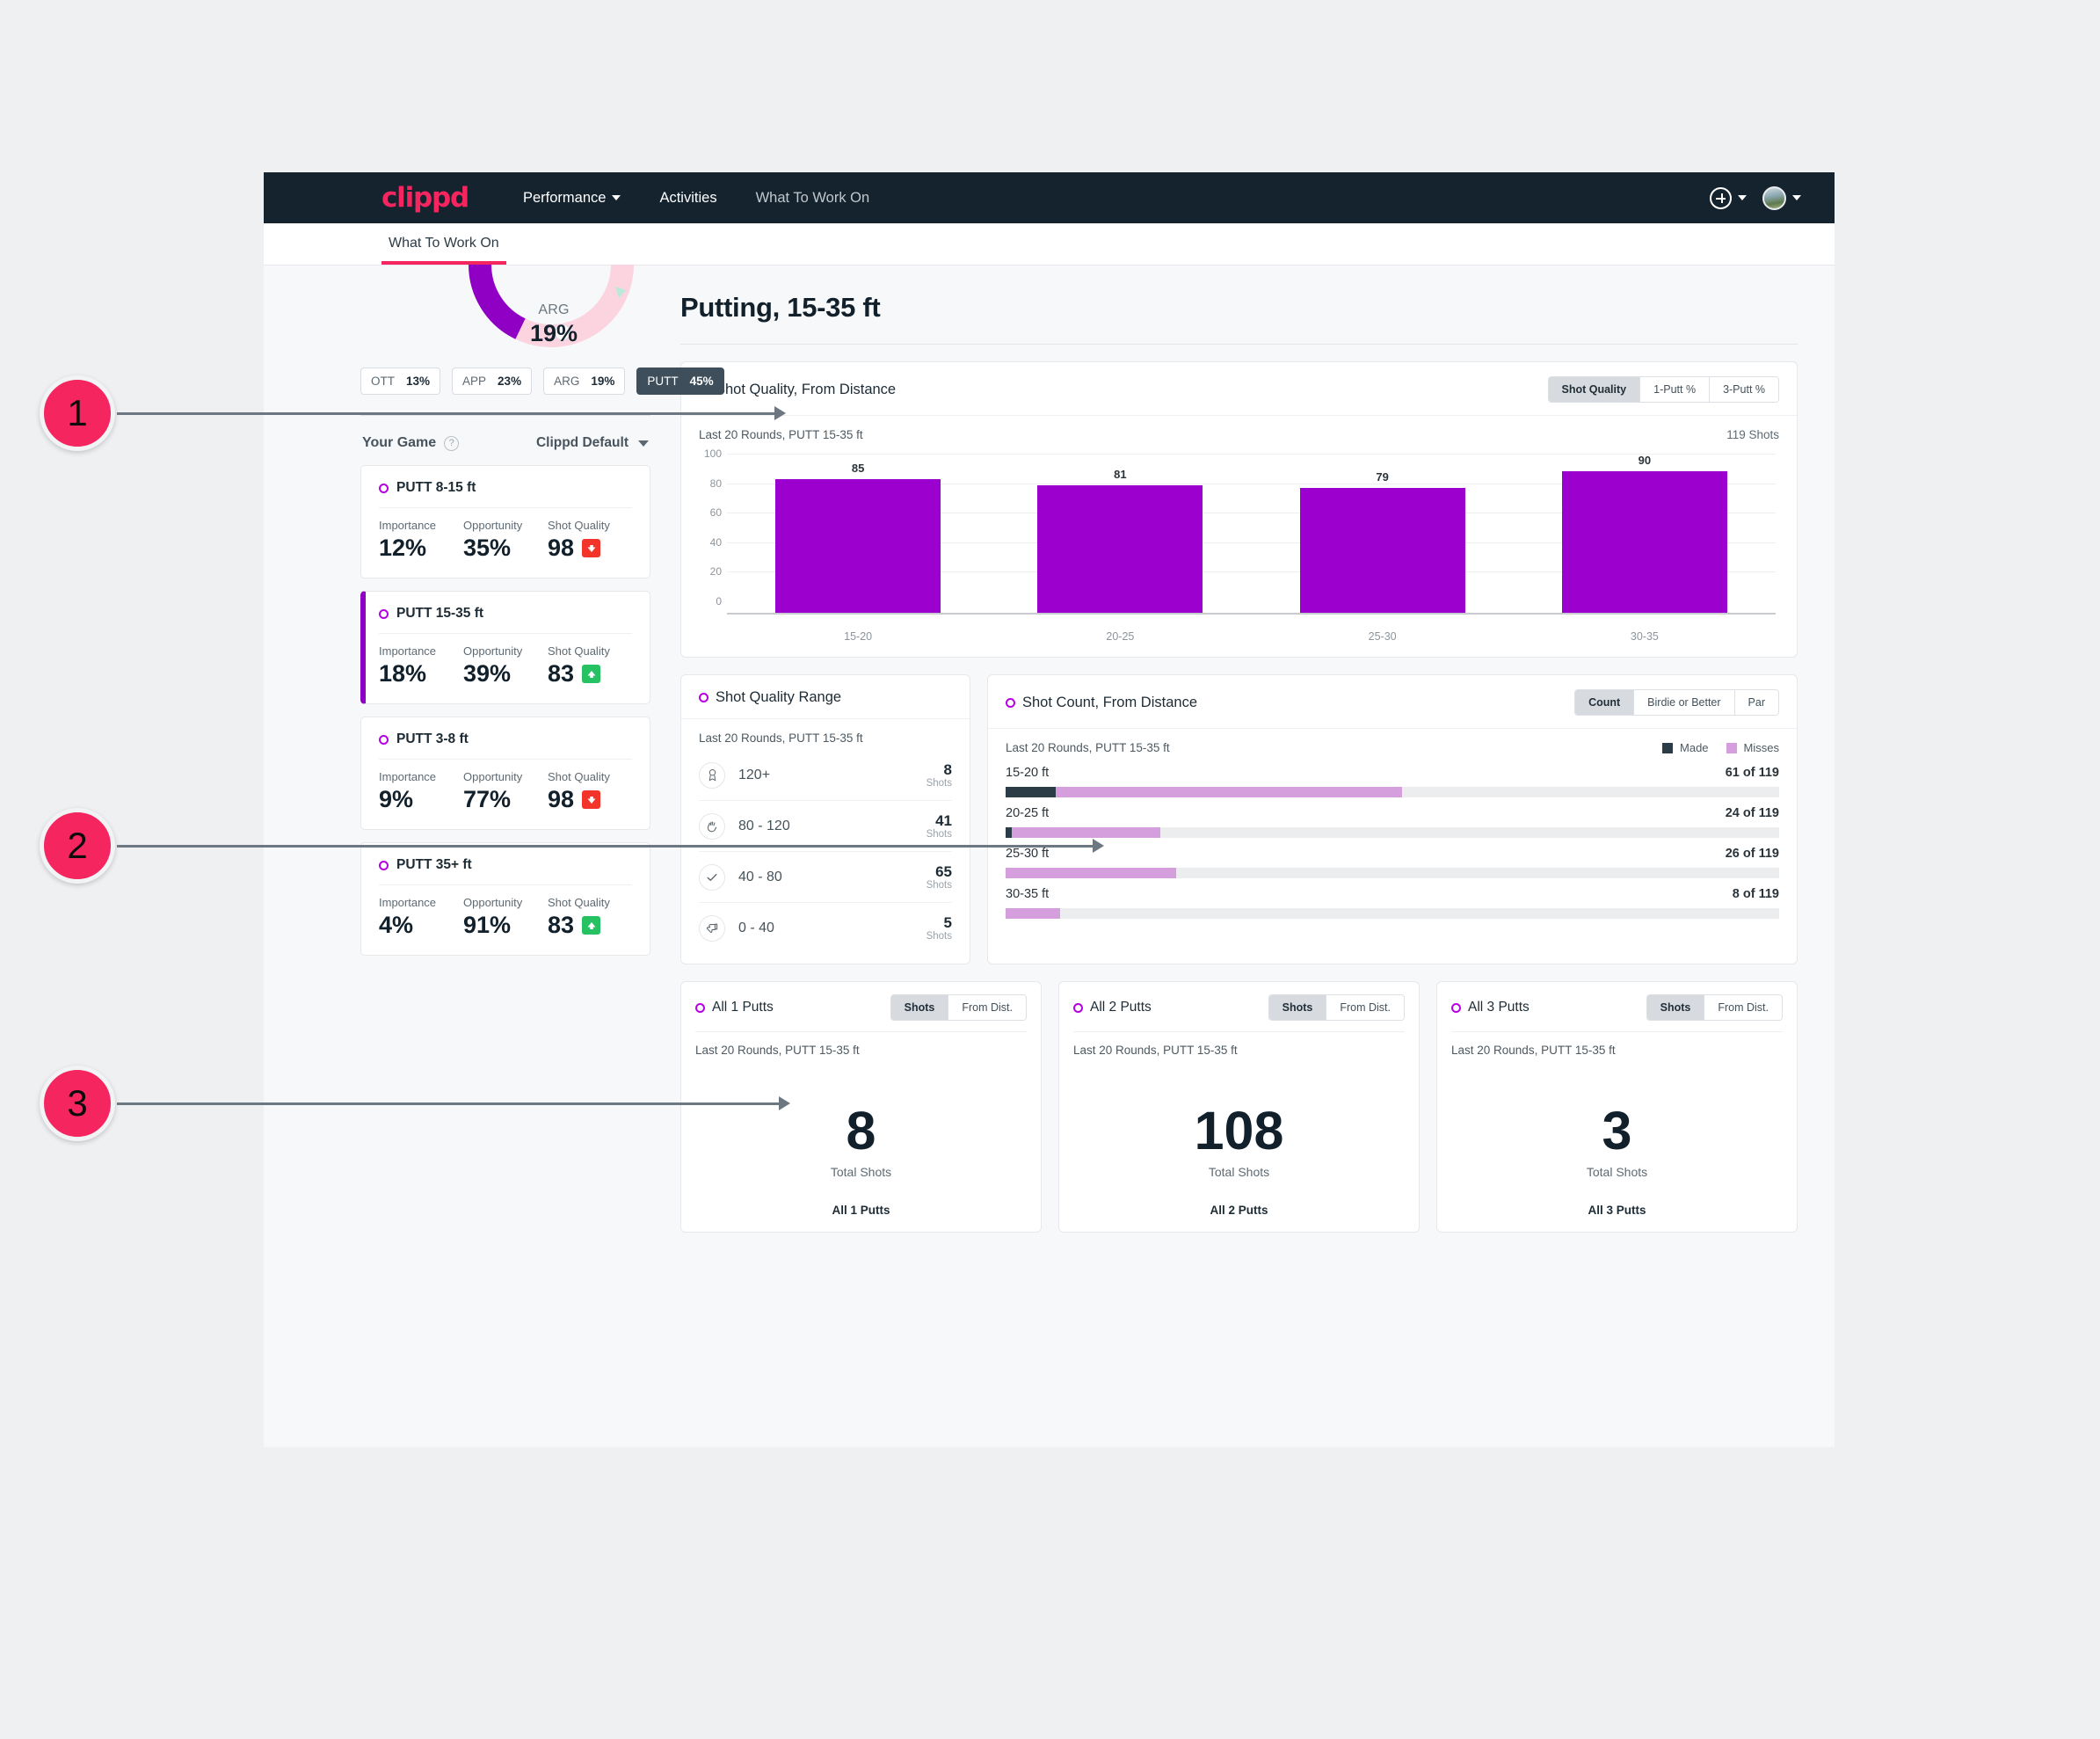 This screenshot has height=1739, width=2100. I want to click on importance-value: 12%, so click(403, 548).